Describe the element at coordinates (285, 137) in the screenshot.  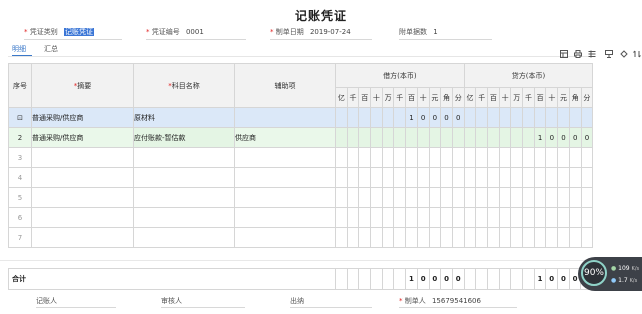
I see `auxiliary-cell: 供应商` at that location.